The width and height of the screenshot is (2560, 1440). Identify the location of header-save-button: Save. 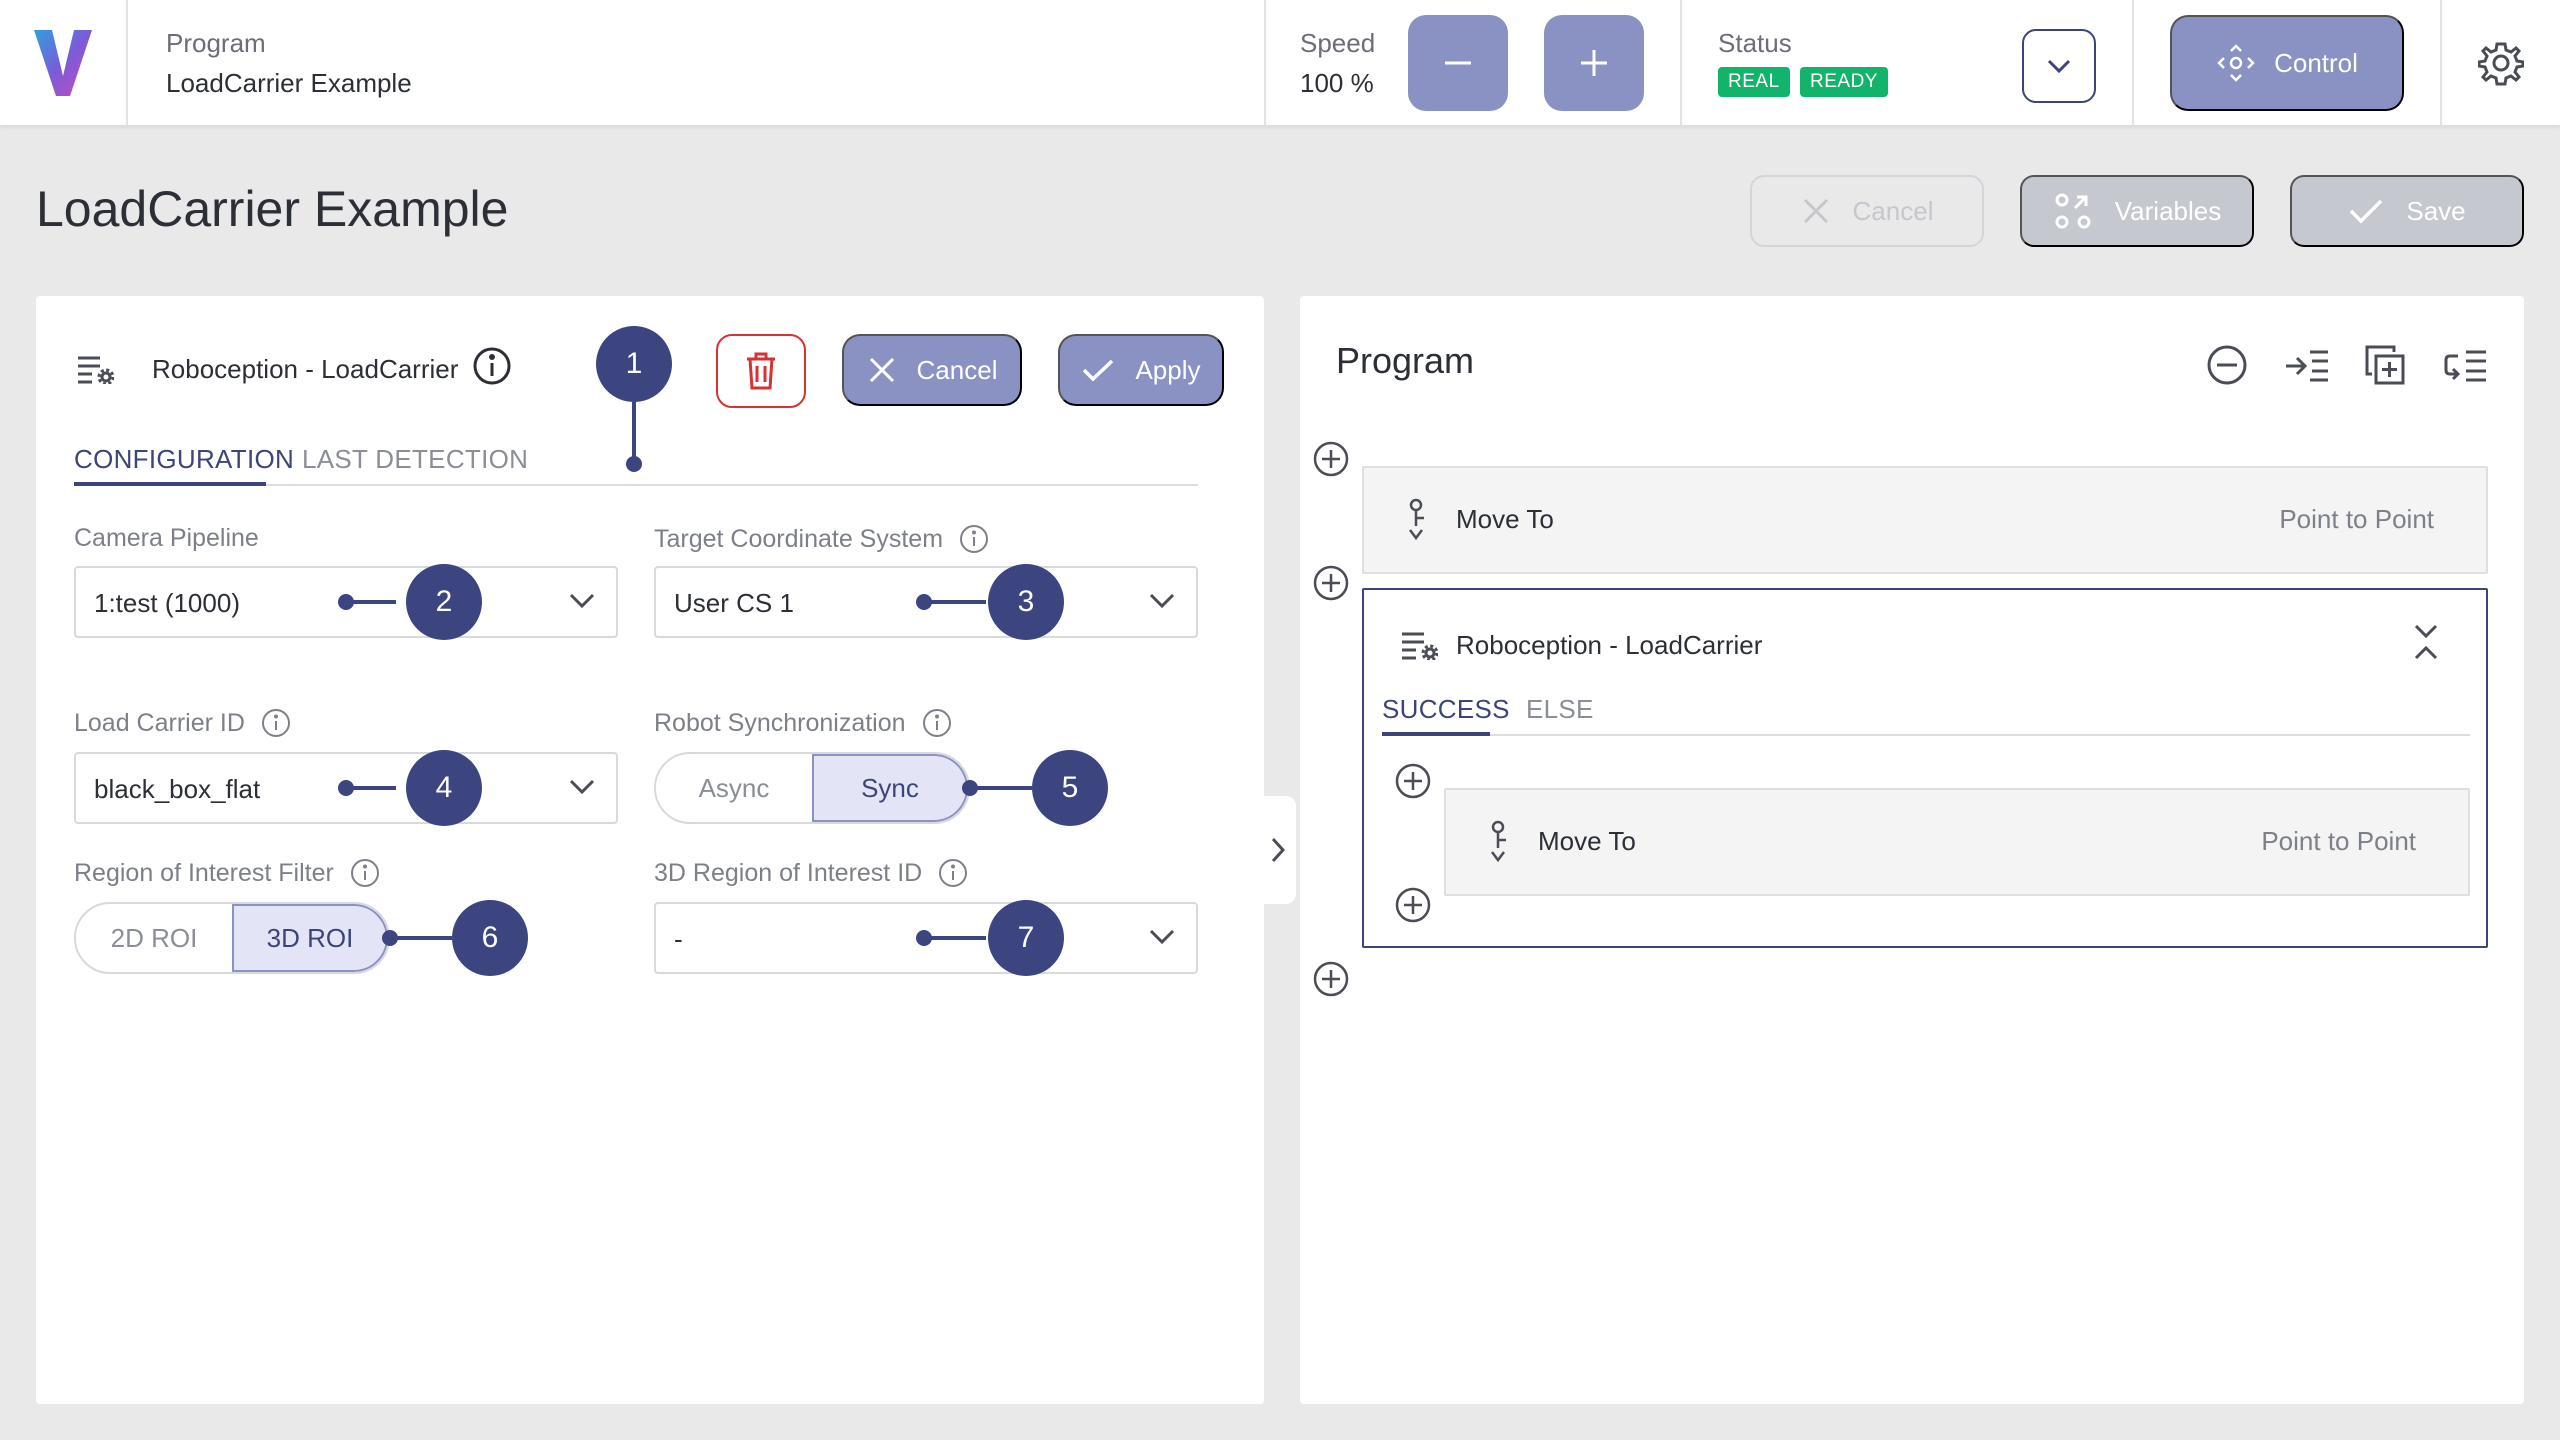
(2407, 211).